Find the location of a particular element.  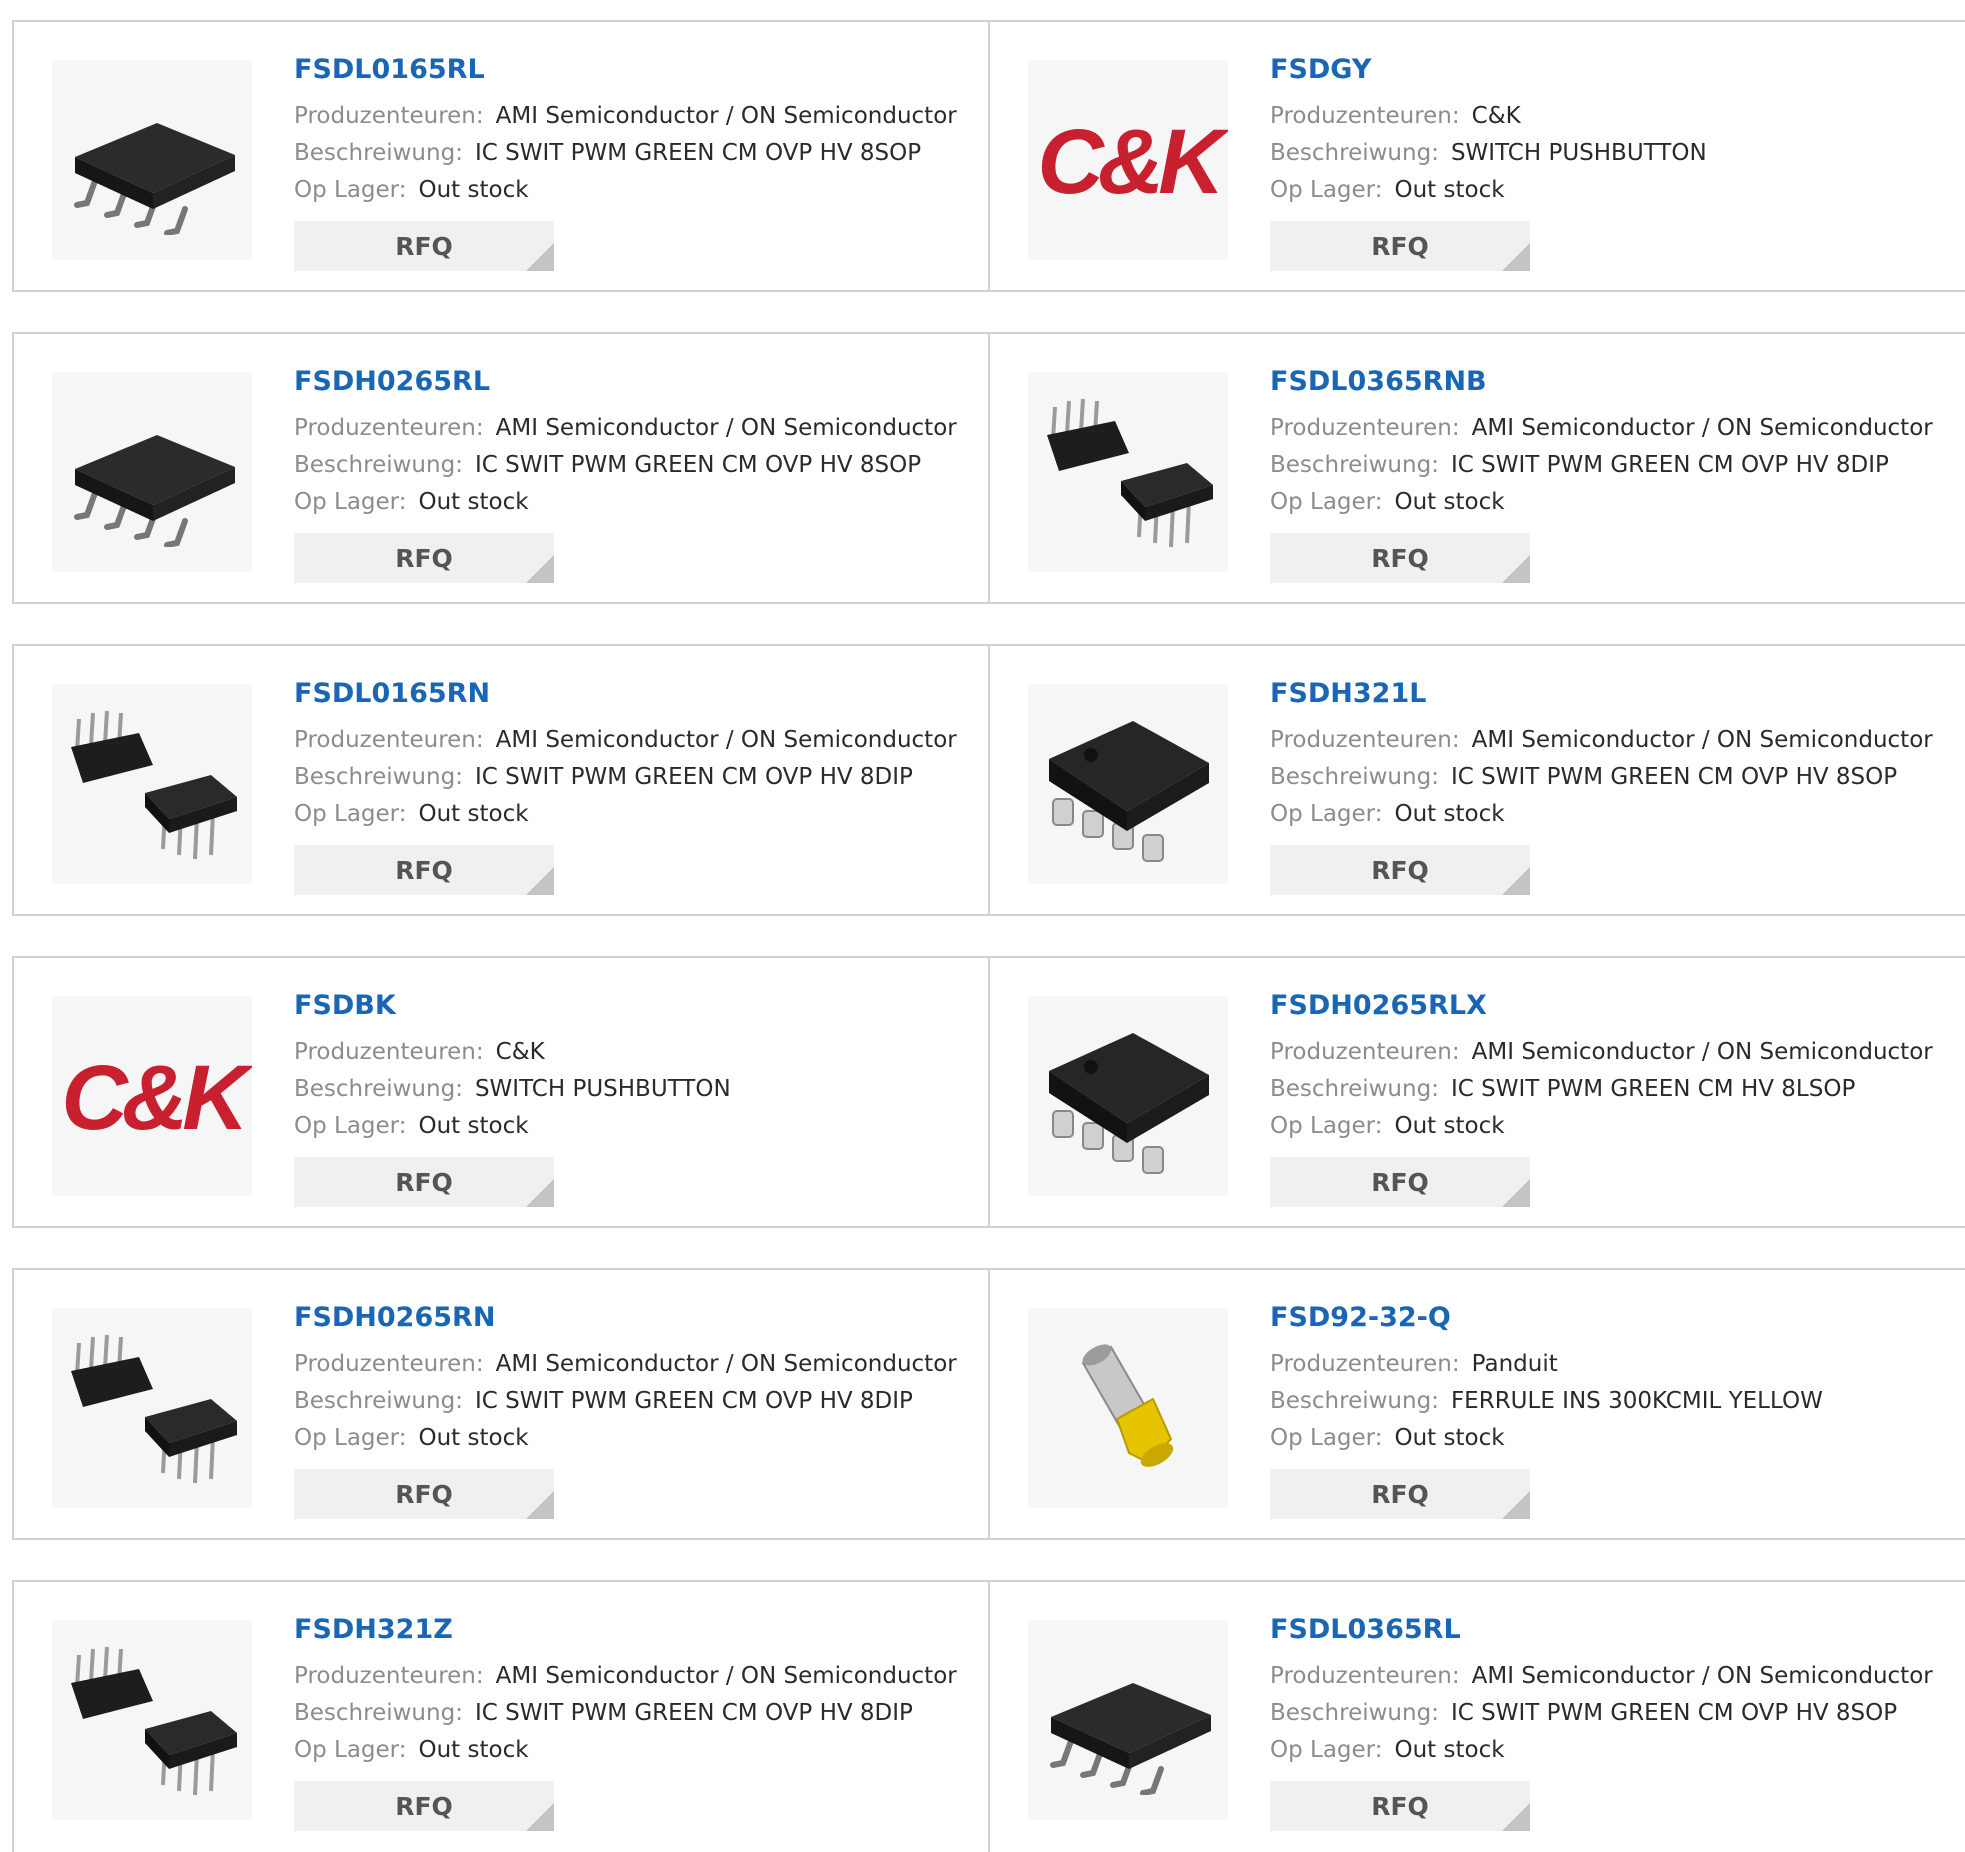

part-number-link: FSDGY is located at coordinates (1610, 70).